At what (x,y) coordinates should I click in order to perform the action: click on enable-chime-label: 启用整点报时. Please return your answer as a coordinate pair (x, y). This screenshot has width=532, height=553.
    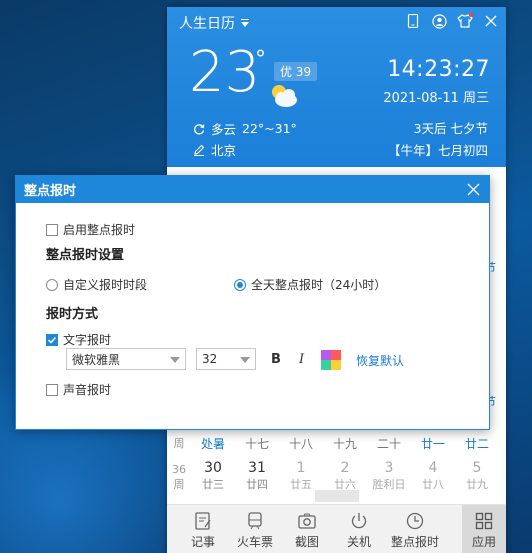
    Looking at the image, I should click on (99, 230).